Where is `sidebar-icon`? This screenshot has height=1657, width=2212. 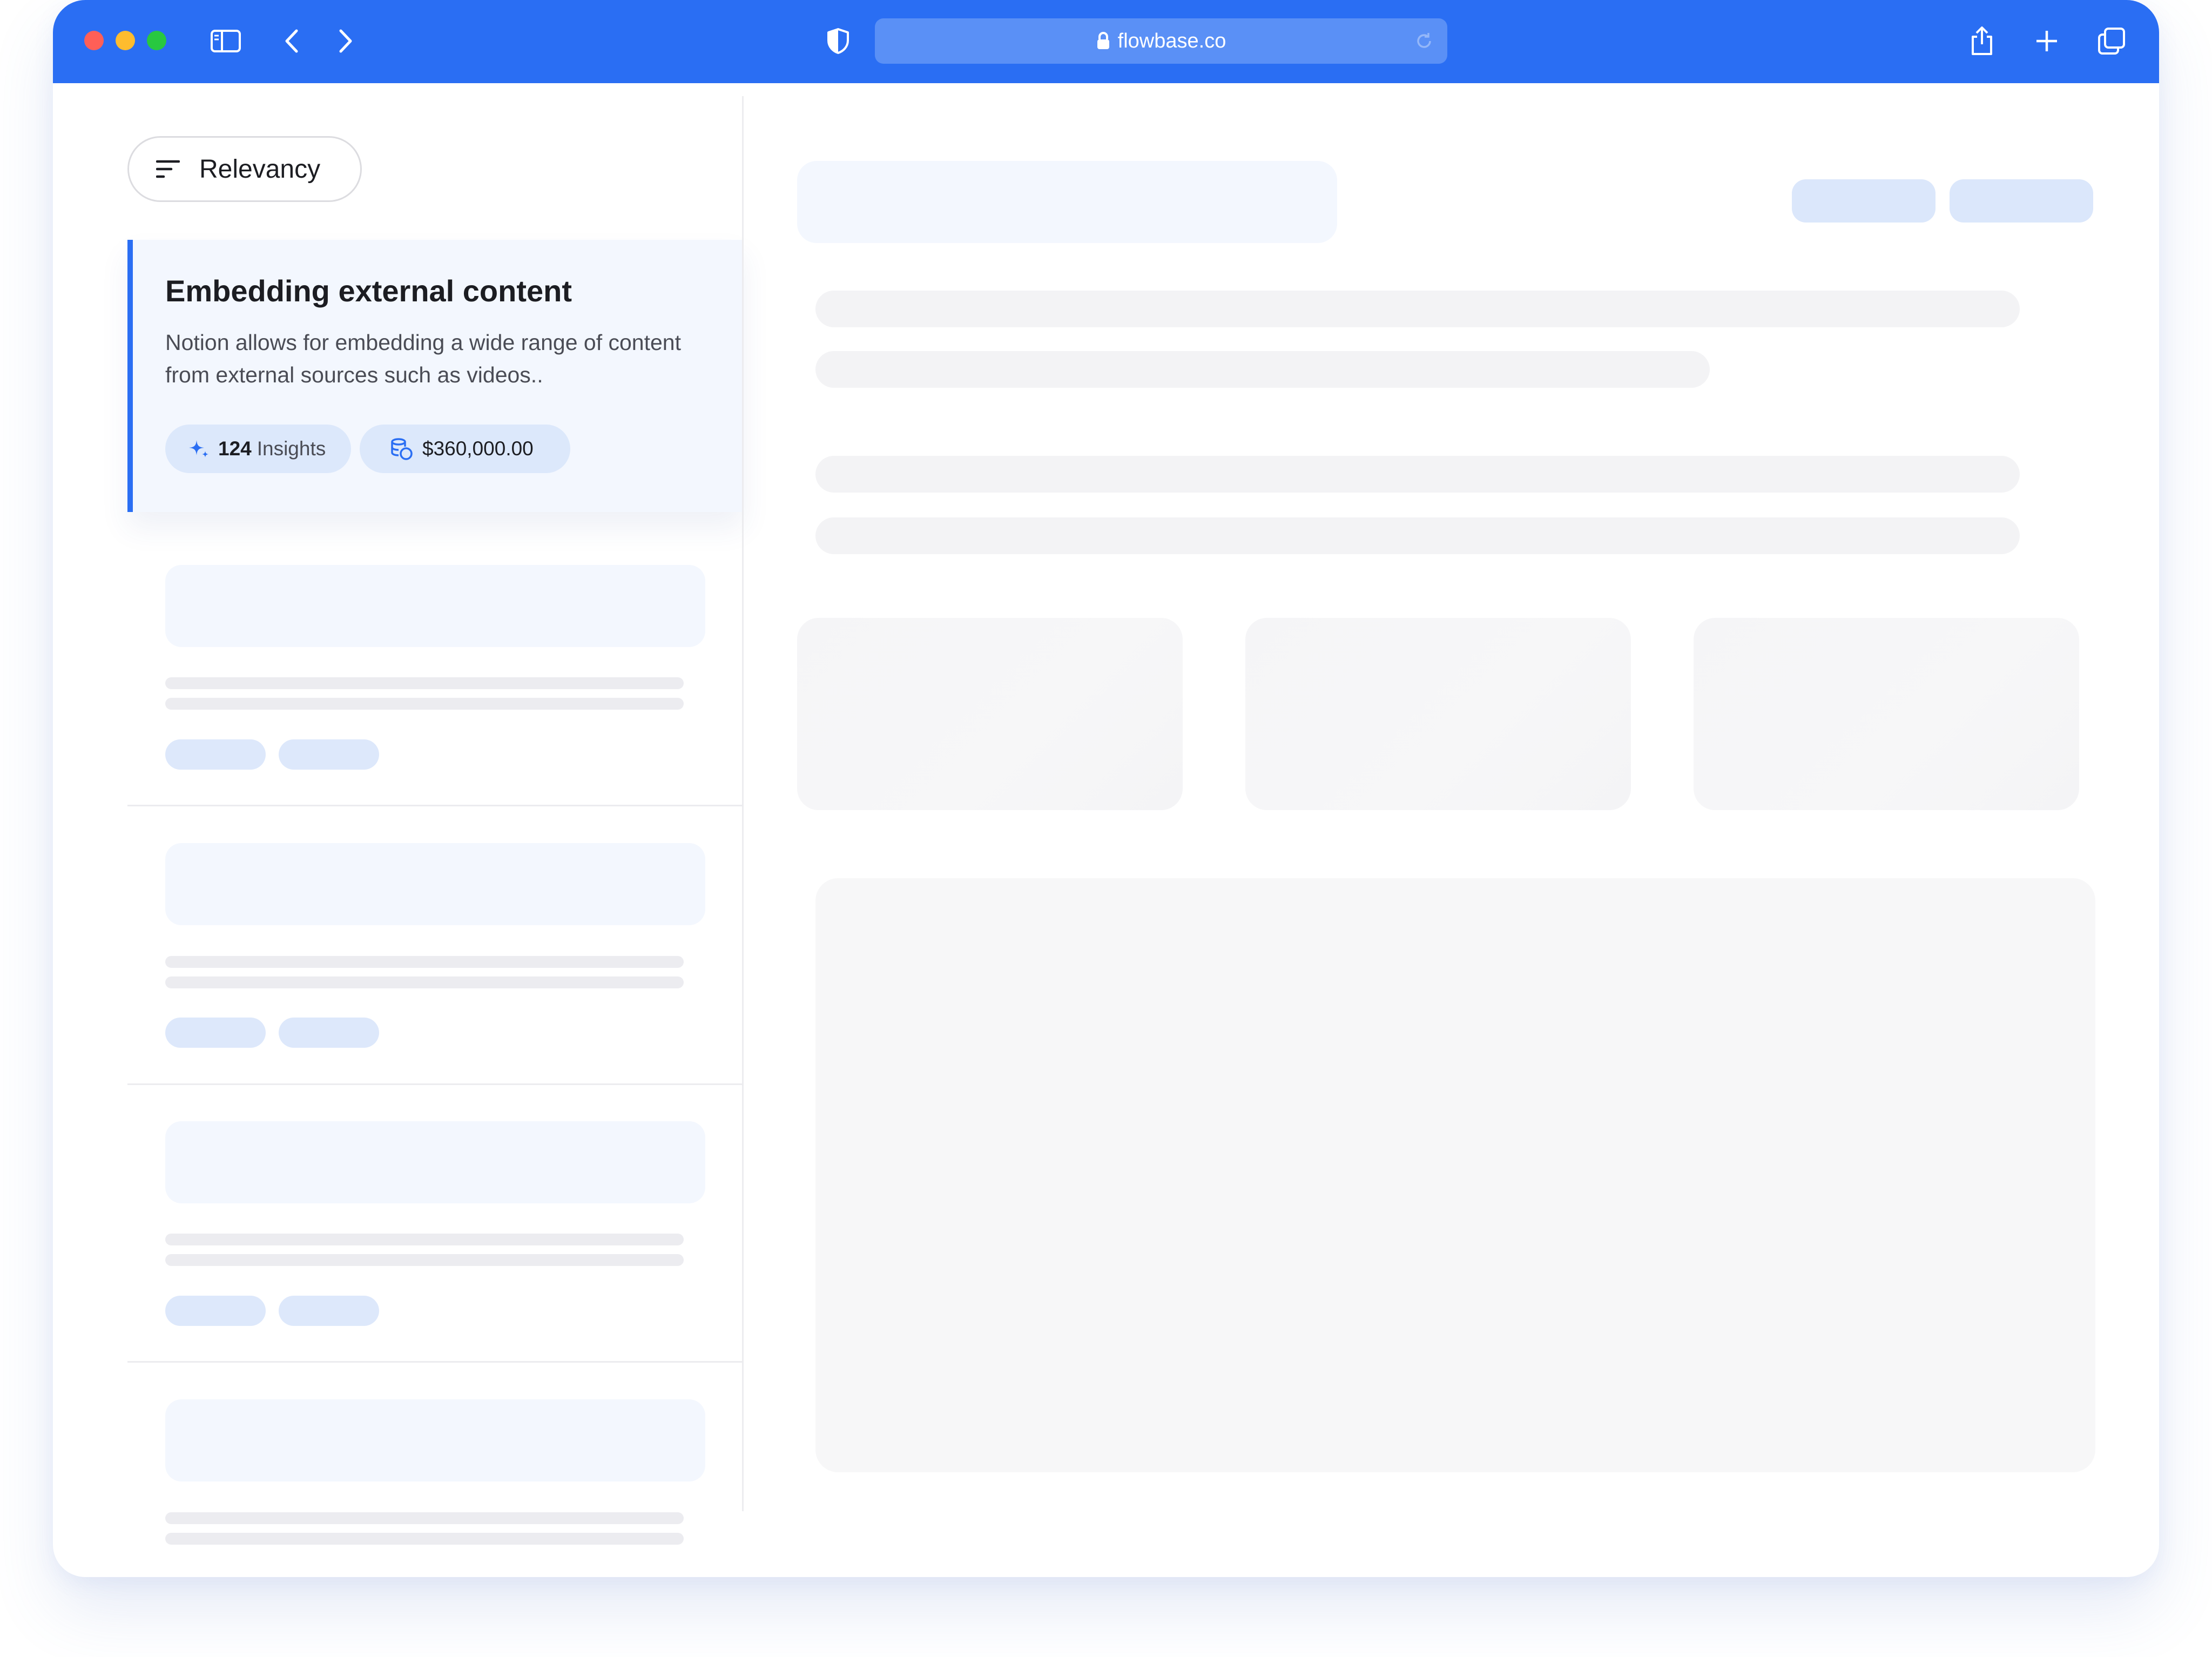
sidebar-icon is located at coordinates (225, 41).